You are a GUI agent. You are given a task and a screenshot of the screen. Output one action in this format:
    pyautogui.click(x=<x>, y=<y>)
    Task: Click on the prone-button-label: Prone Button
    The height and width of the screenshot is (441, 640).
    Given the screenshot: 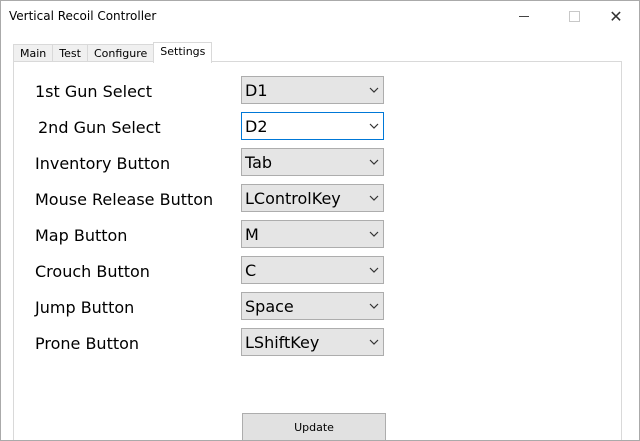 What is the action you would take?
    pyautogui.click(x=87, y=343)
    